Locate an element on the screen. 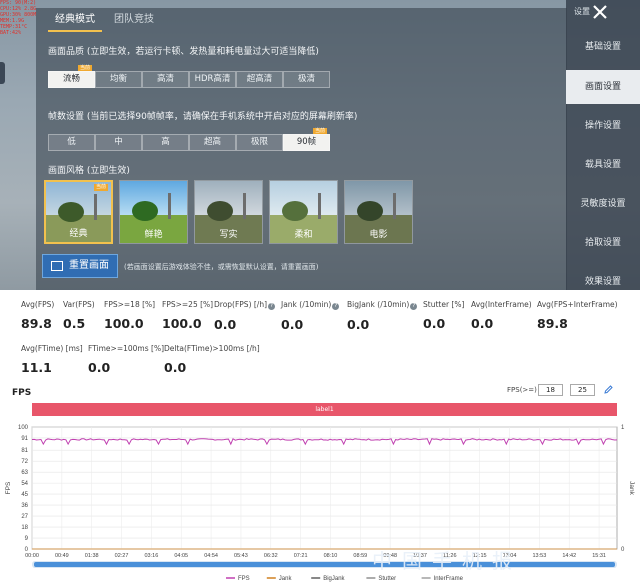 The image size is (640, 584). reset-note: (若画面设置后游戏体验不佳，或需恢复默认设置，请重置画面) is located at coordinates (221, 267).